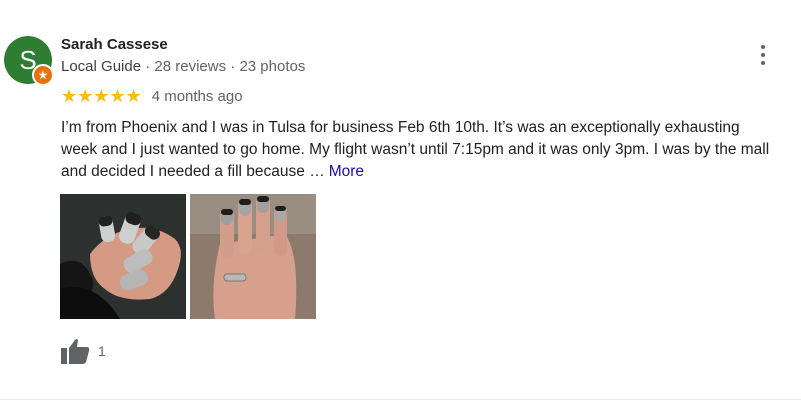  I want to click on like-count: 1, so click(102, 351).